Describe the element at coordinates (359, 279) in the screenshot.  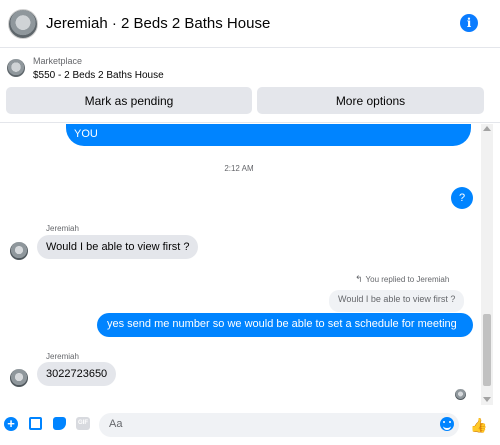
I see `reply-arrow-icon: ↰` at that location.